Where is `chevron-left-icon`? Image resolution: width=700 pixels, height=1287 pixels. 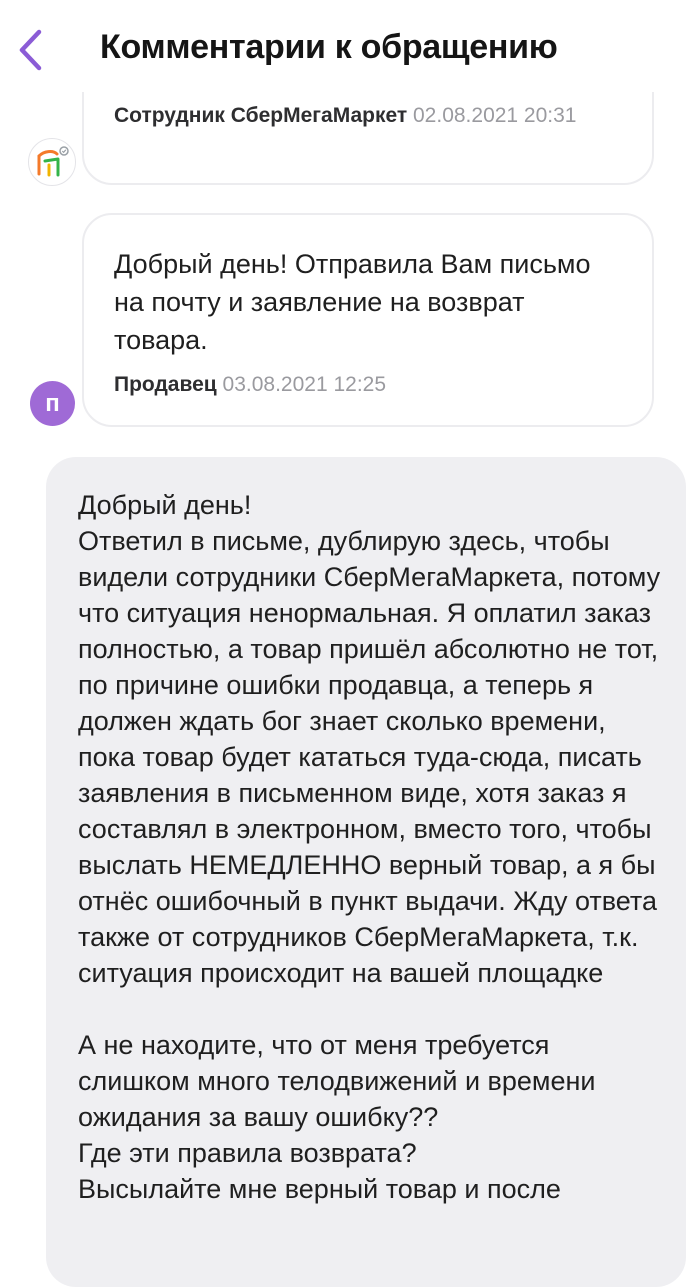 chevron-left-icon is located at coordinates (30, 50).